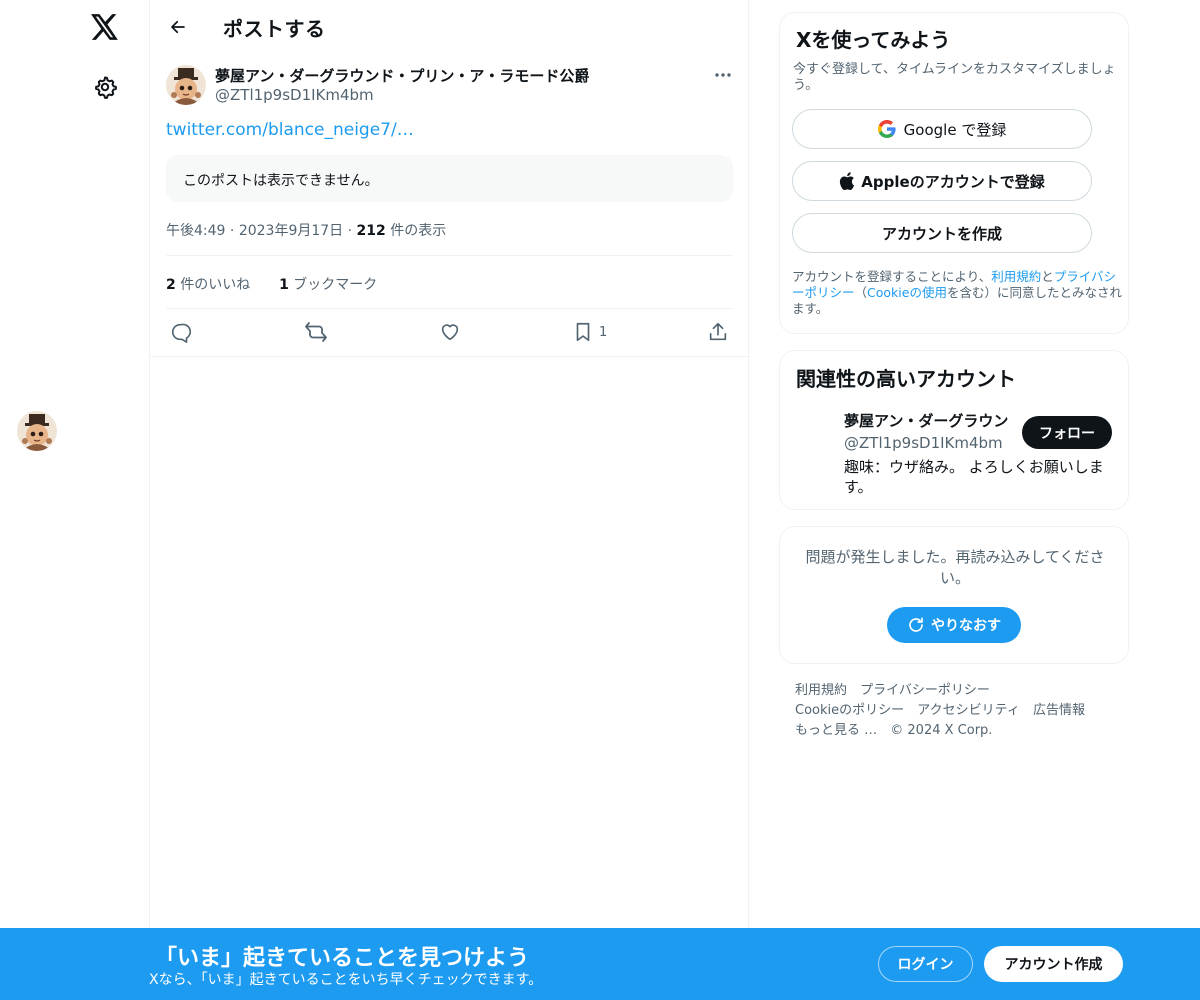 The height and width of the screenshot is (1000, 1200). What do you see at coordinates (974, 477) in the screenshot?
I see `related-account-bio: 趣味：ウザ絡み。 よろしくお願いします。` at bounding box center [974, 477].